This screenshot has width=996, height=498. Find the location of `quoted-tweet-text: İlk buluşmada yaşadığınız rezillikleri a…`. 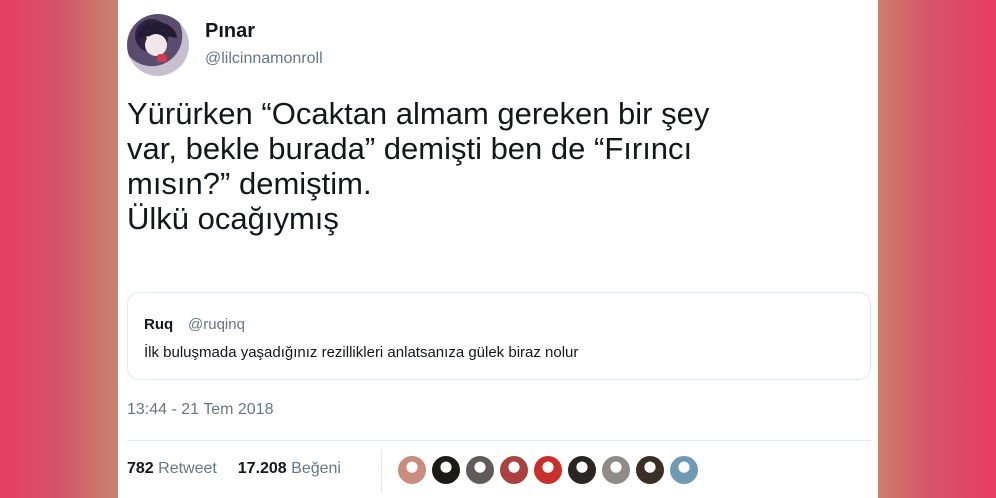

quoted-tweet-text: İlk buluşmada yaşadığınız rezillikleri a… is located at coordinates (361, 352).